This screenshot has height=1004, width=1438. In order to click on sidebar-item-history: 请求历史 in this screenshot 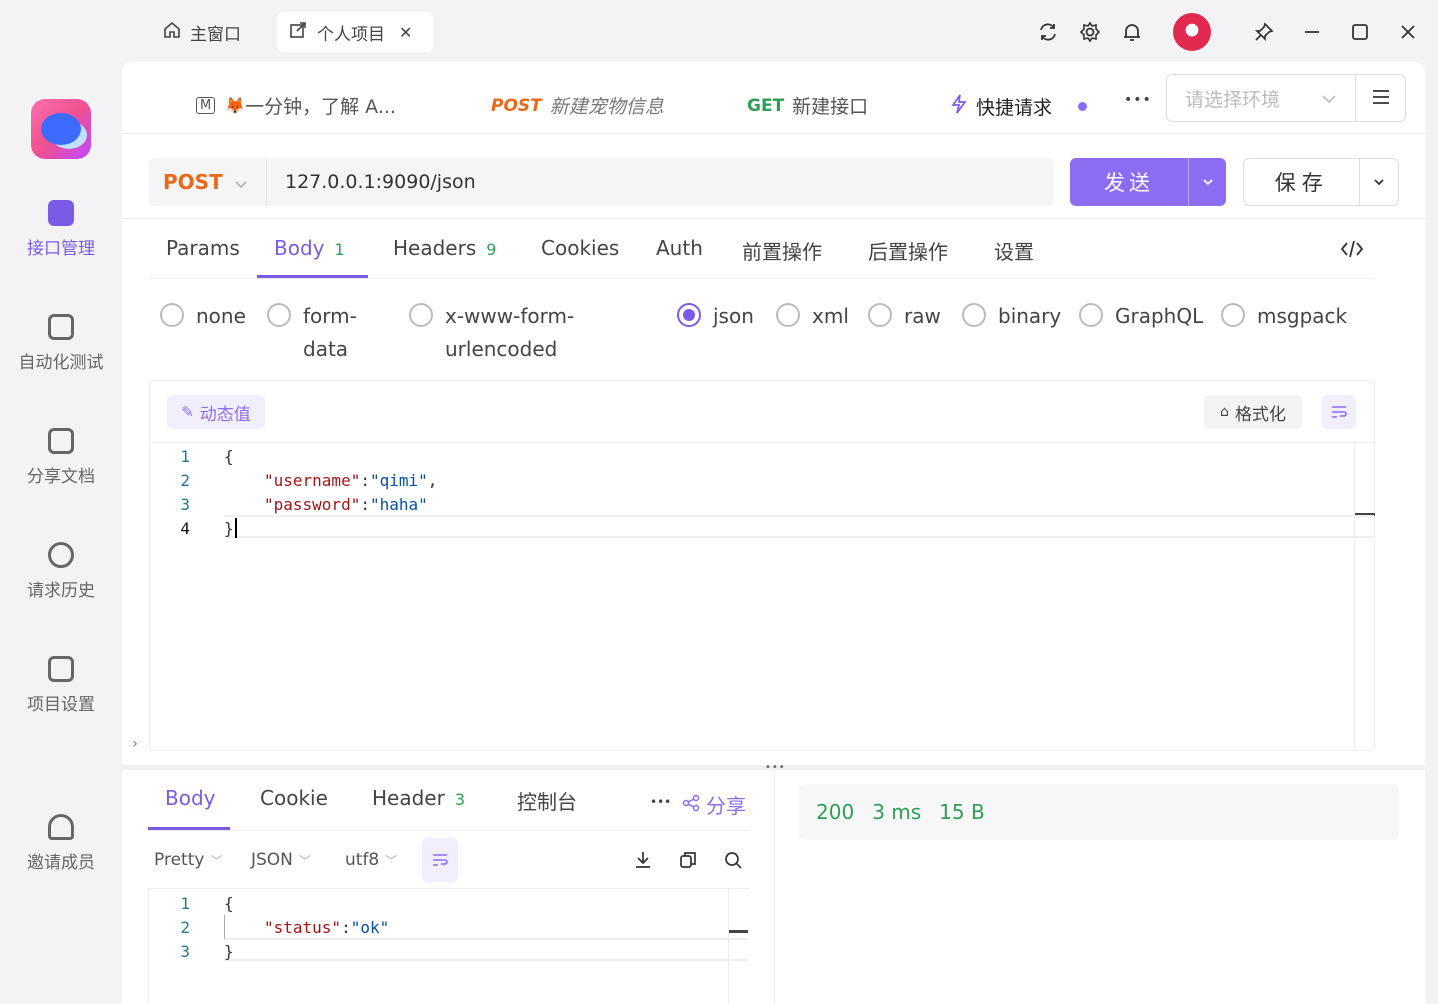, I will do `click(61, 571)`.